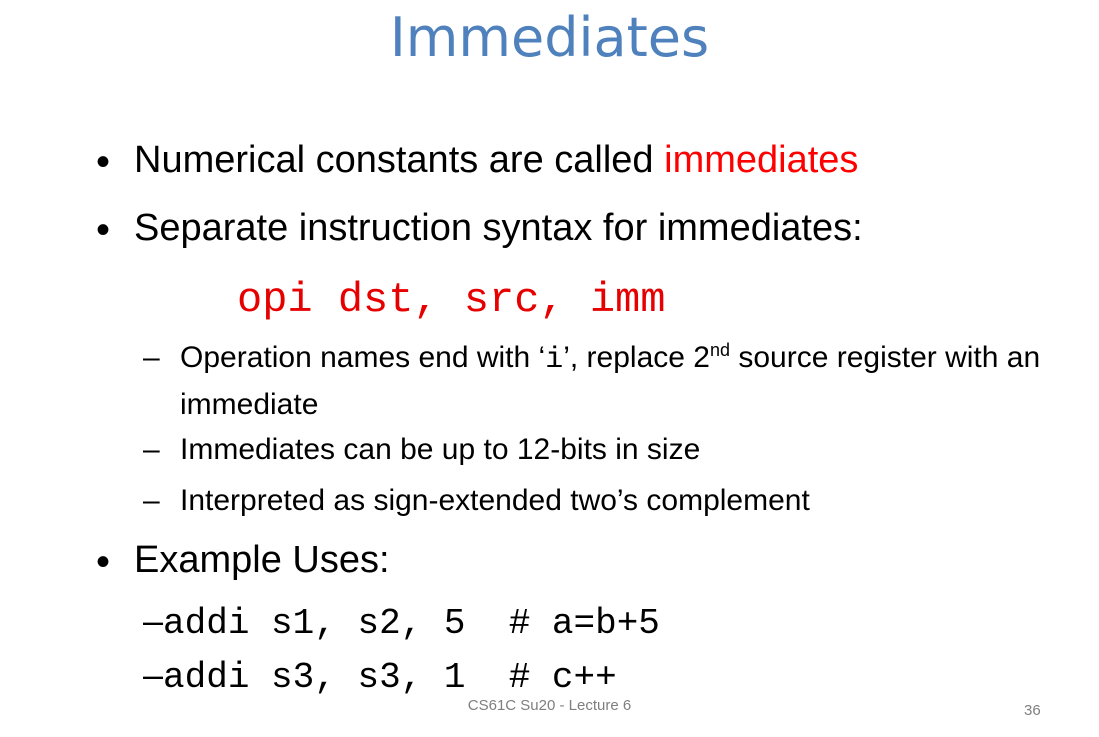 The image size is (1099, 737). Describe the element at coordinates (363, 357) in the screenshot. I see `sub-1-pre: Operation names end with ‘` at that location.